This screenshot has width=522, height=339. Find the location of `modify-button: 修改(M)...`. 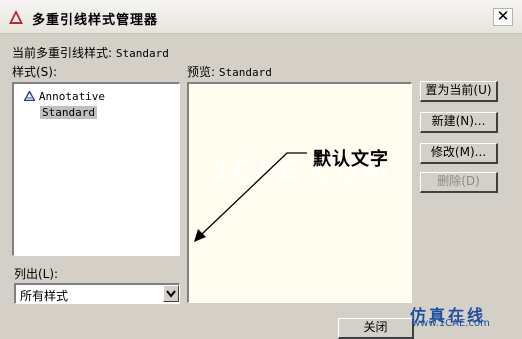

modify-button: 修改(M)... is located at coordinates (459, 153).